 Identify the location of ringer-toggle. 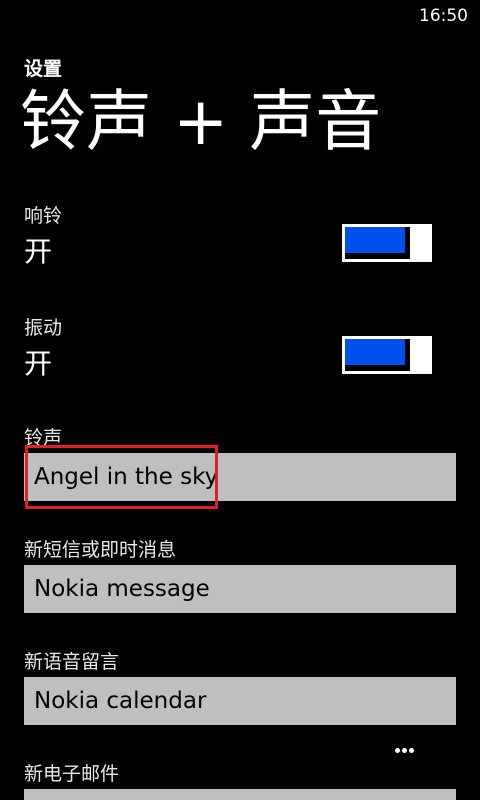
(387, 243).